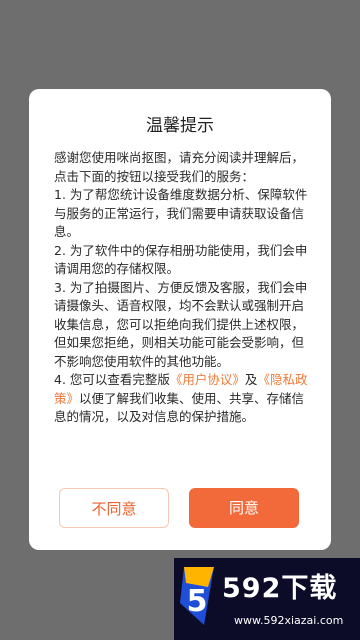 This screenshot has height=640, width=360. I want to click on item-4-suffix: 以便了解我们收集、使用、共享、存储信息的情况，以及对信息的保护措施。, so click(179, 407).